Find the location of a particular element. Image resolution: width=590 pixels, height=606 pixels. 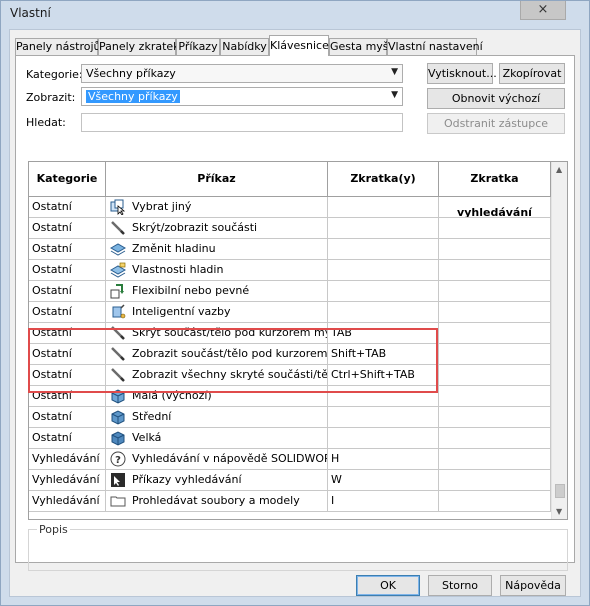

reset-defaults-button: Obnovit výchozí is located at coordinates (496, 98).